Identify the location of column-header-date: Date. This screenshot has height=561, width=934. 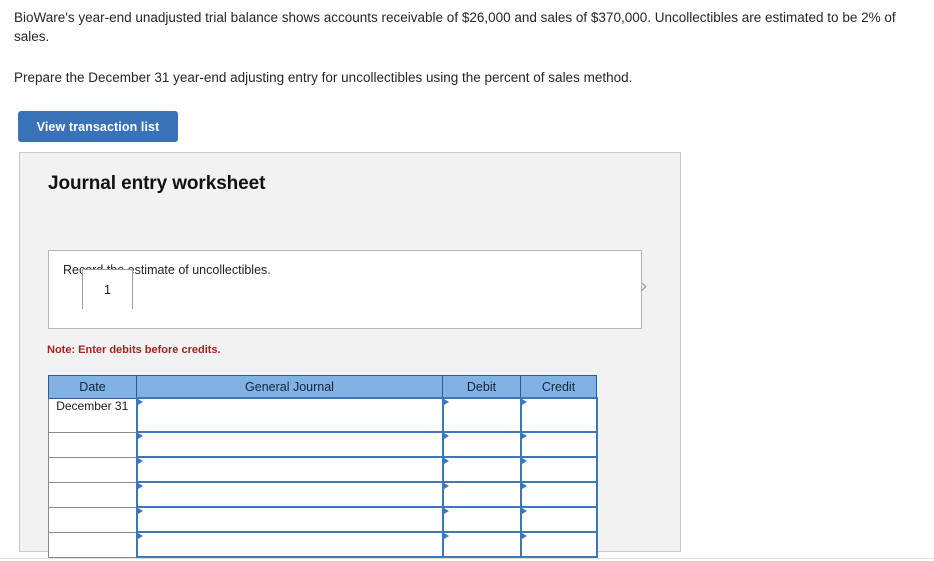
(92, 387).